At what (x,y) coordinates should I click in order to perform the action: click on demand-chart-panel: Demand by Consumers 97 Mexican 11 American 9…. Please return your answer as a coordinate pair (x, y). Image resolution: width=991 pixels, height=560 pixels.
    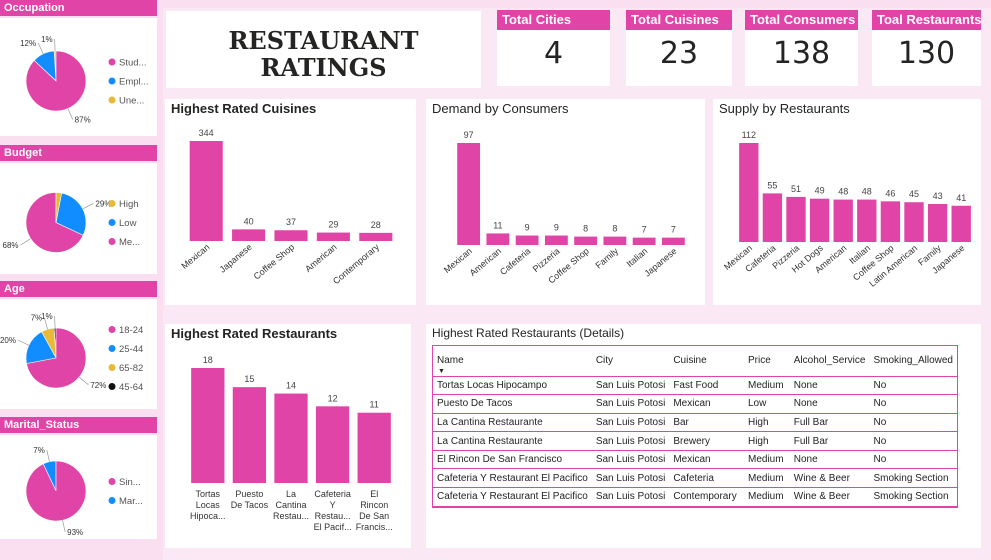
    Looking at the image, I should click on (565, 202).